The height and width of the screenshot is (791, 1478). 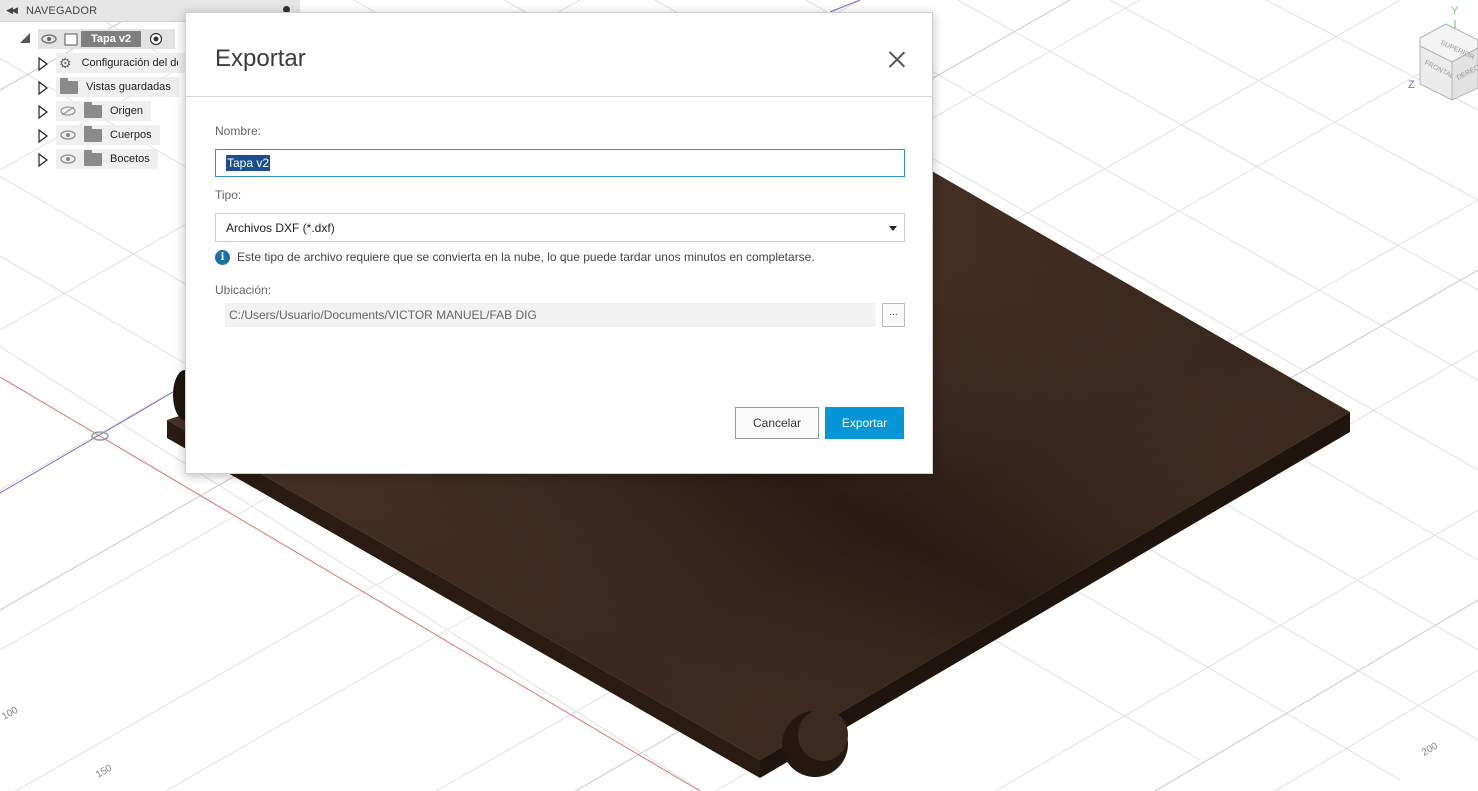 I want to click on tree-item-label: Cuerpos, so click(x=131, y=135).